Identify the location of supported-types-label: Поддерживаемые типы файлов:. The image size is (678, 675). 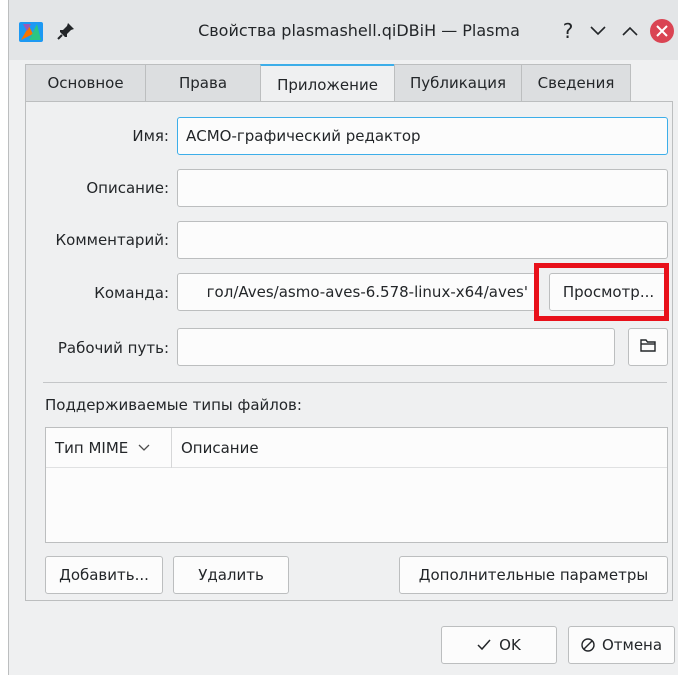
(173, 405).